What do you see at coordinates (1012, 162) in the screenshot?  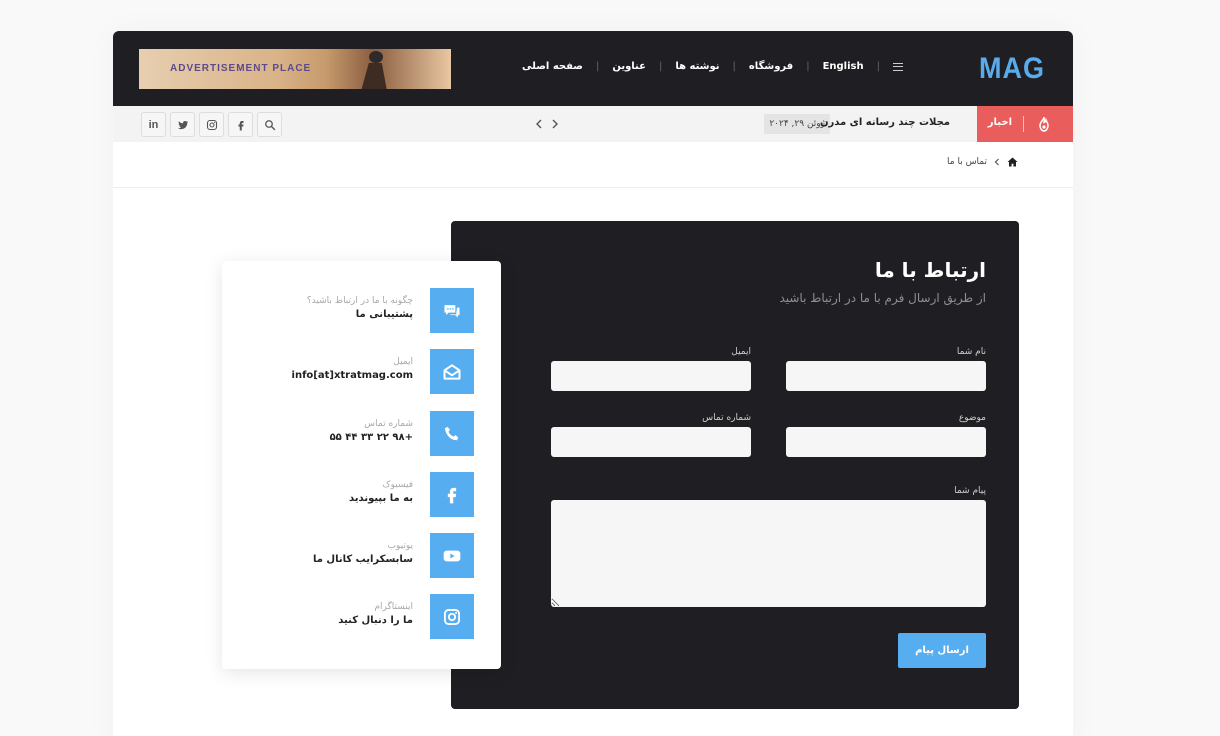 I see `home-icon` at bounding box center [1012, 162].